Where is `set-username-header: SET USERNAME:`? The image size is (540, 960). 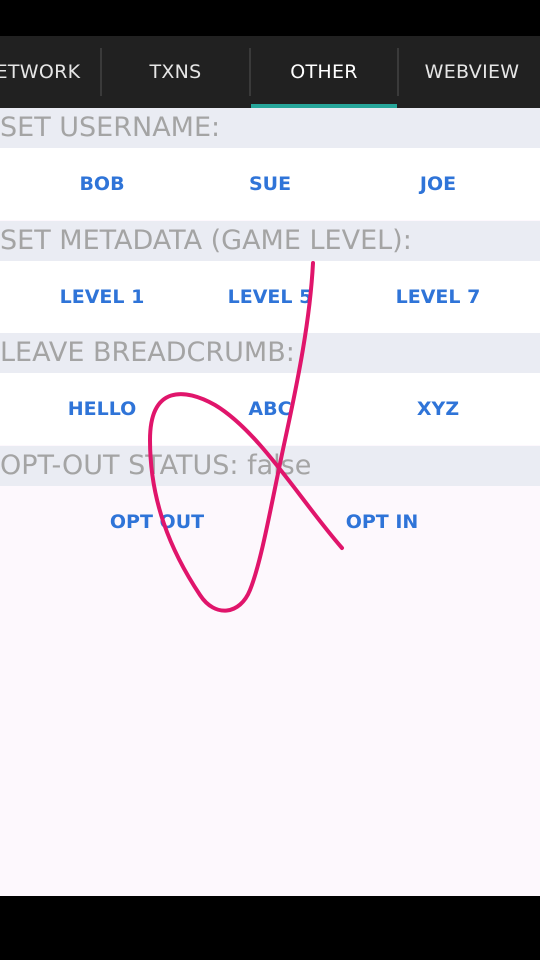 set-username-header: SET USERNAME: is located at coordinates (270, 128).